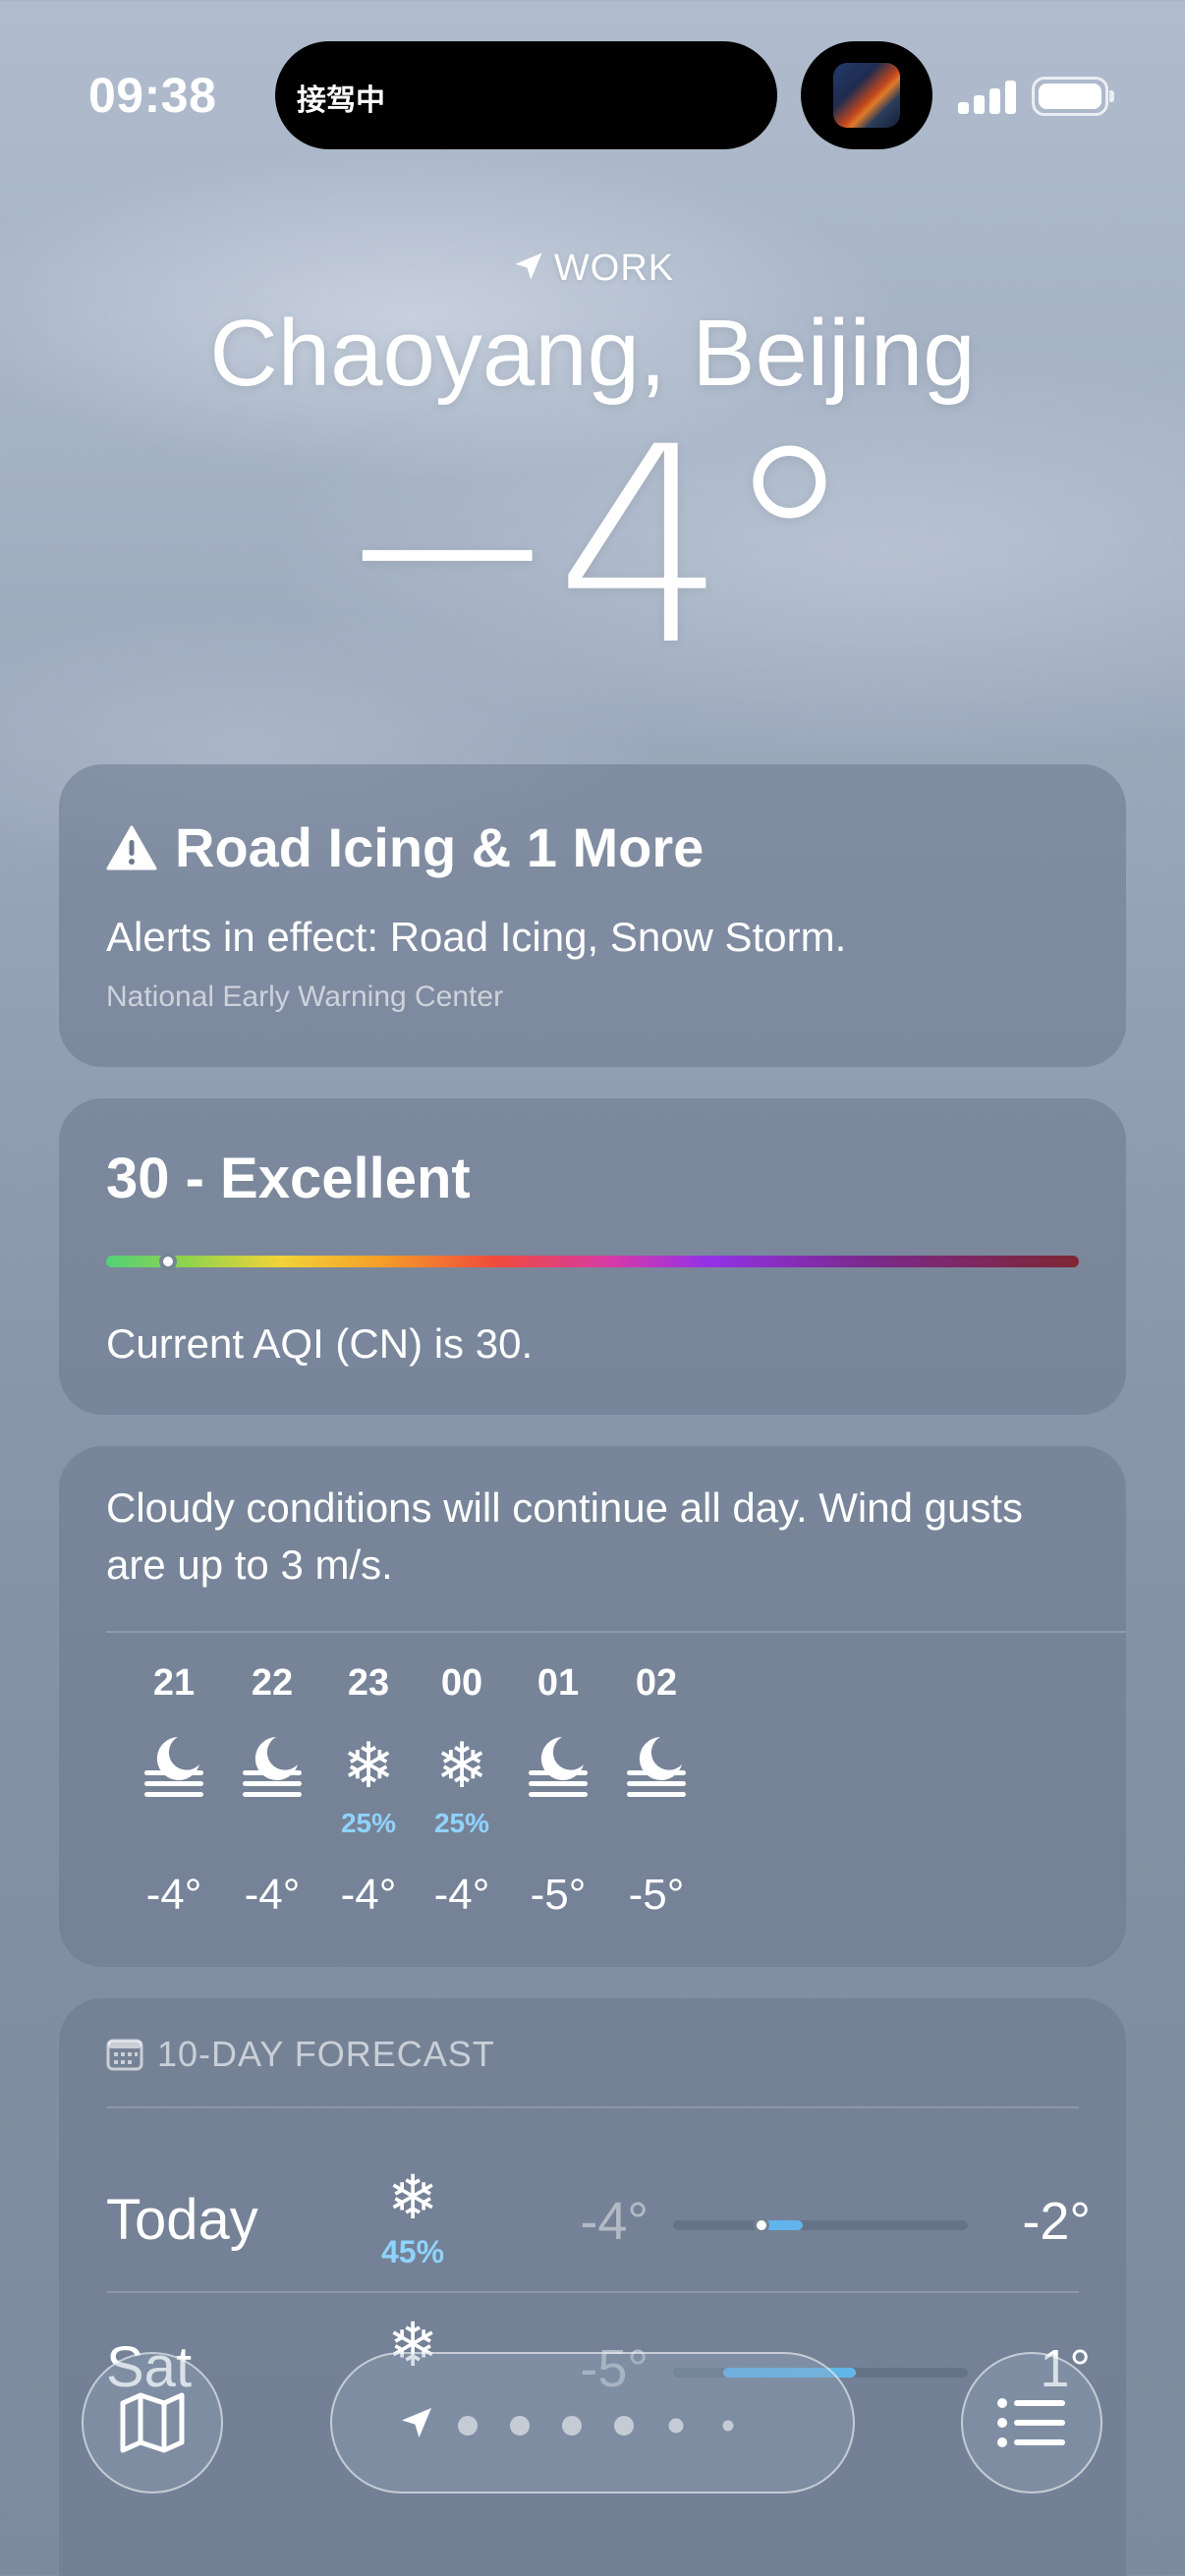 The width and height of the screenshot is (1185, 2576). I want to click on weather-alert-card: Road Icing & 1 More Alerts in effect, so click(592, 915).